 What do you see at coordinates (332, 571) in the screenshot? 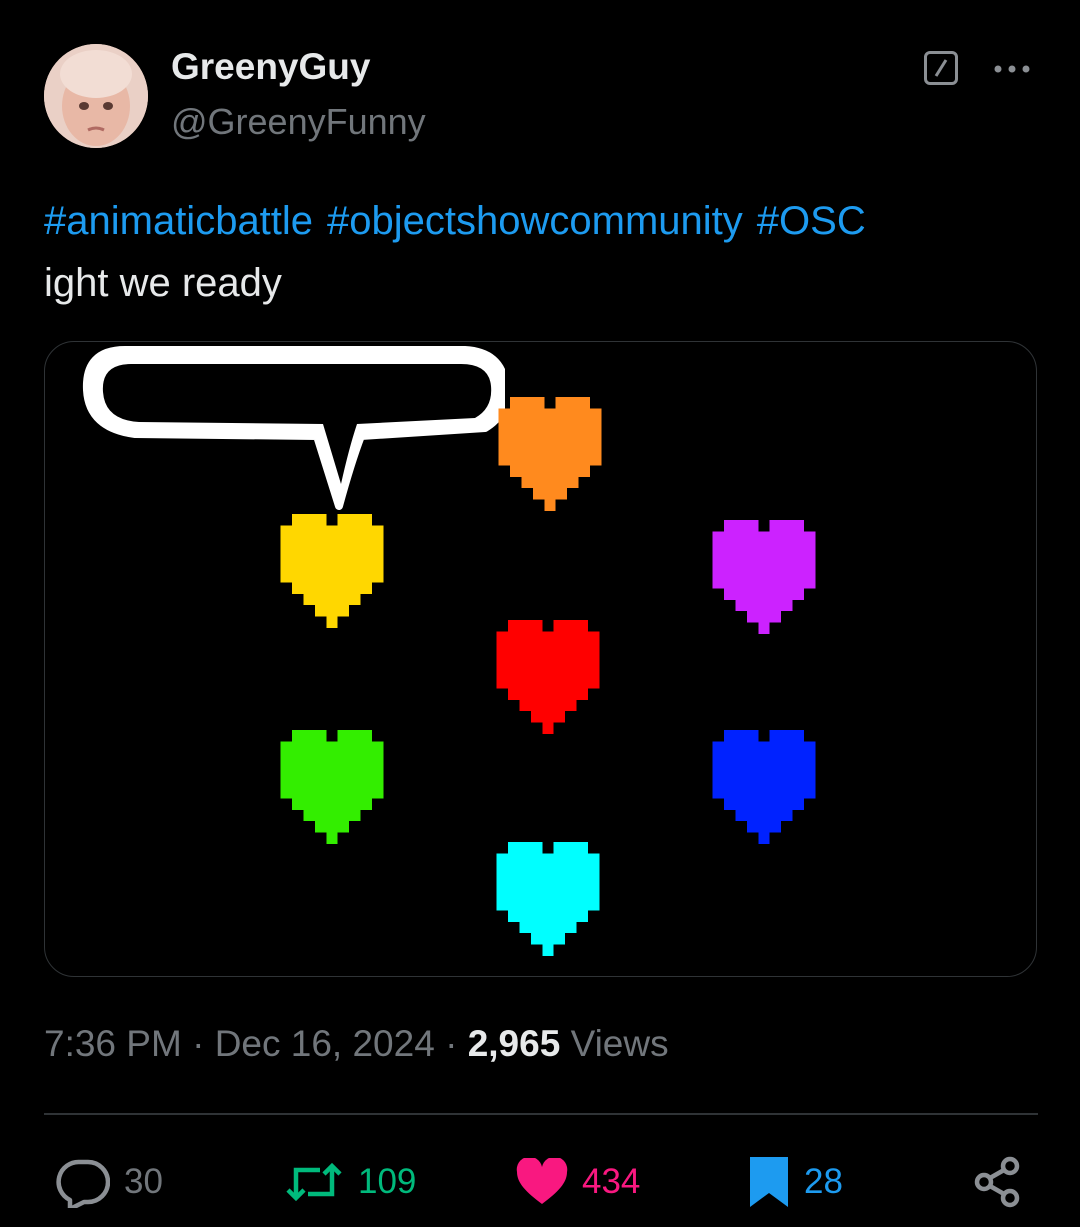
I see `yellow-heart` at bounding box center [332, 571].